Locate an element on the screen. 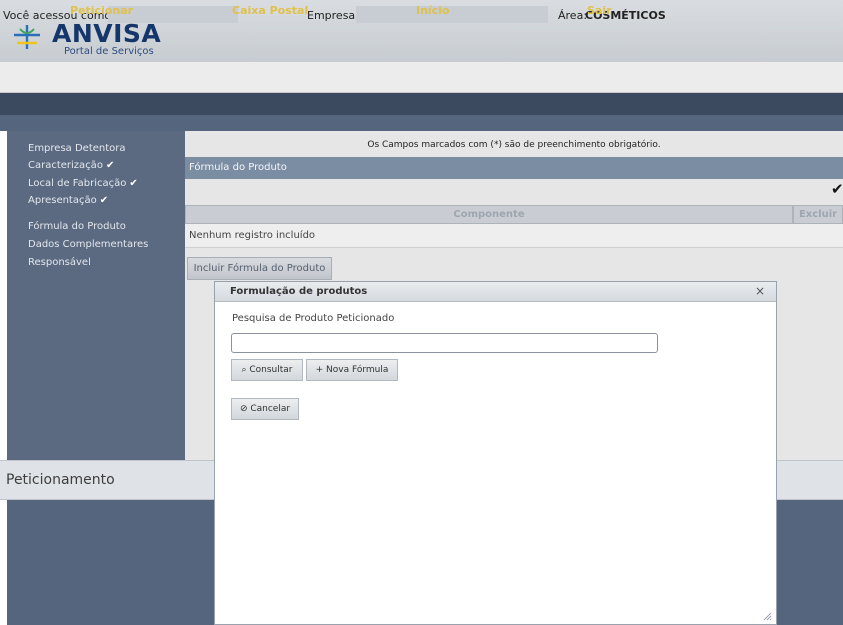 This screenshot has width=843, height=625. sidebar-item-local-de-fabricacao: Local de Fabricação ✔ is located at coordinates (83, 184).